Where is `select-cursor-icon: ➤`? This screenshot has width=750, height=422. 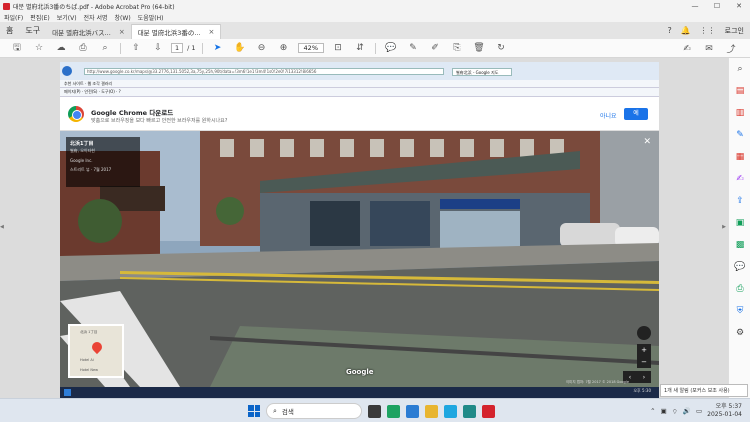
select-cursor-icon: ➤ is located at coordinates (218, 48).